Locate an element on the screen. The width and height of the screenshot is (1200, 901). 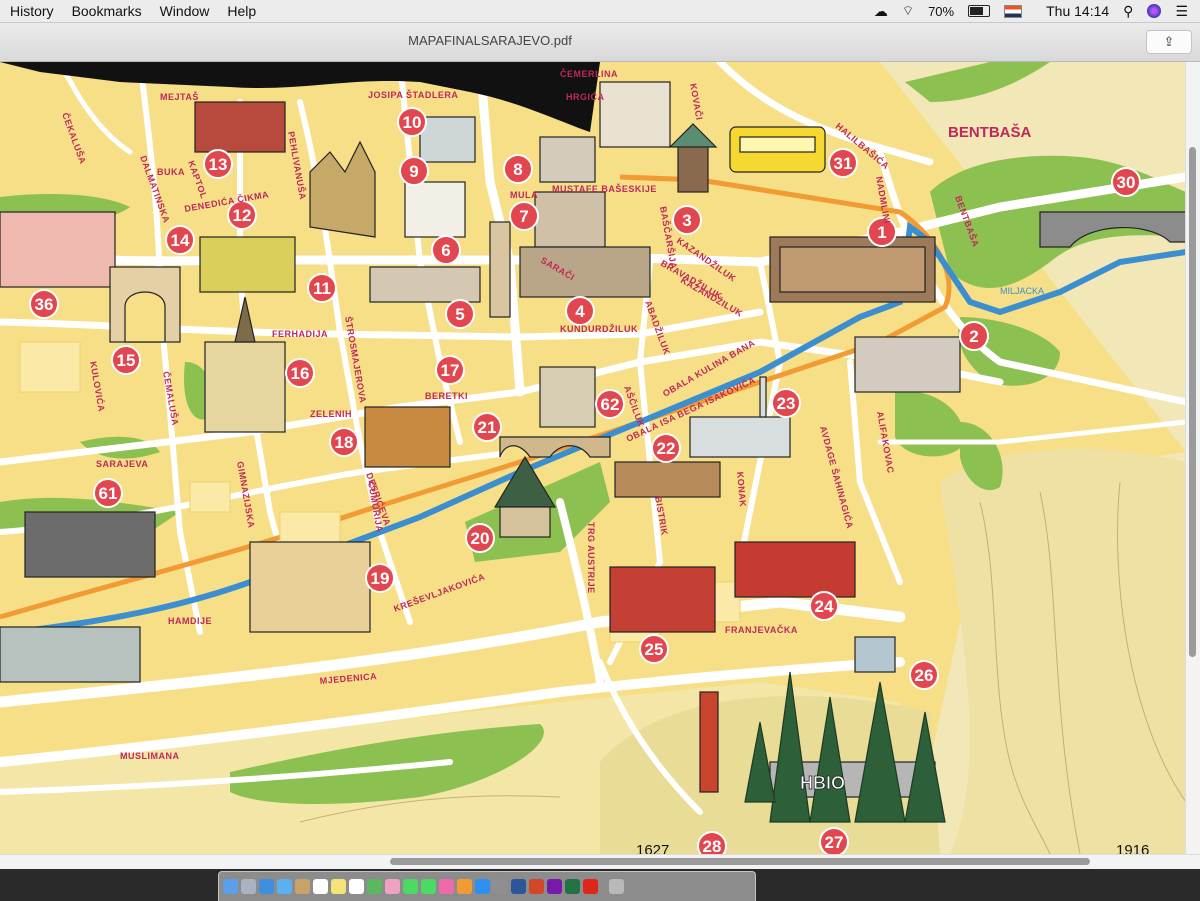
ibooks-icon is located at coordinates (464, 886).